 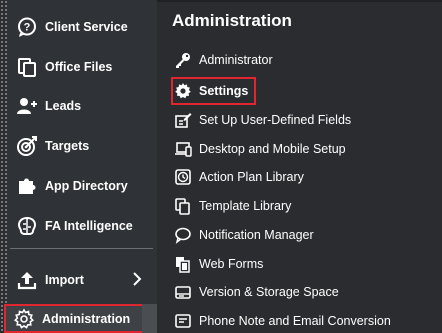 I want to click on brain-icon, so click(x=27, y=226).